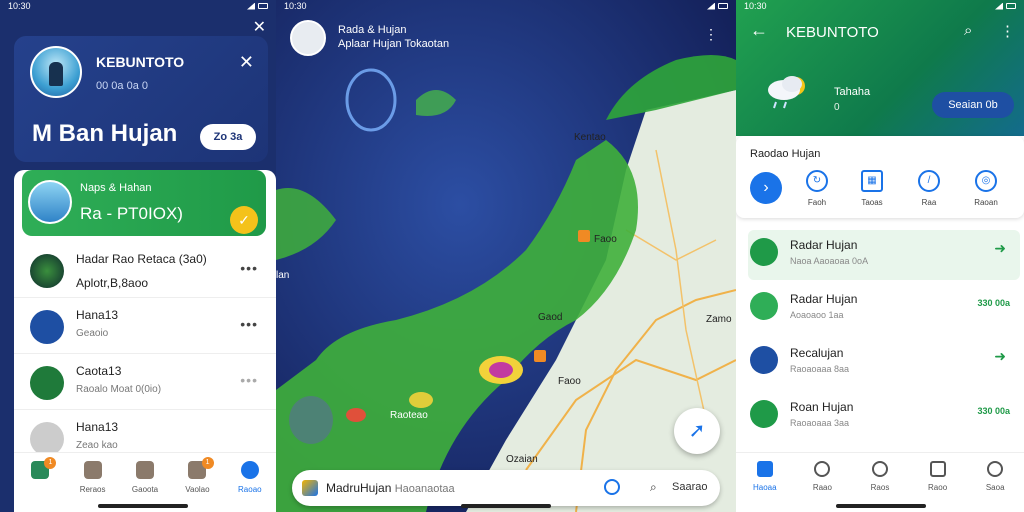  I want to click on quick-action: ▦ Taoas, so click(872, 188).